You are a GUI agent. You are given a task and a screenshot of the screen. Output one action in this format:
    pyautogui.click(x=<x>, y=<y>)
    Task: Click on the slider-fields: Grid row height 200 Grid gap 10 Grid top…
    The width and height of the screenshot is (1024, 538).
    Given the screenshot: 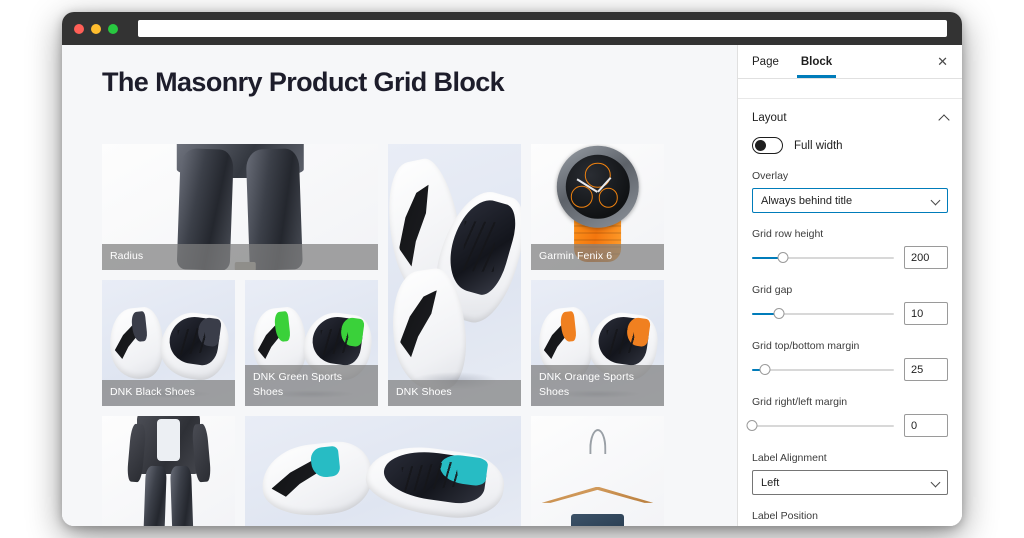 What is the action you would take?
    pyautogui.click(x=850, y=332)
    